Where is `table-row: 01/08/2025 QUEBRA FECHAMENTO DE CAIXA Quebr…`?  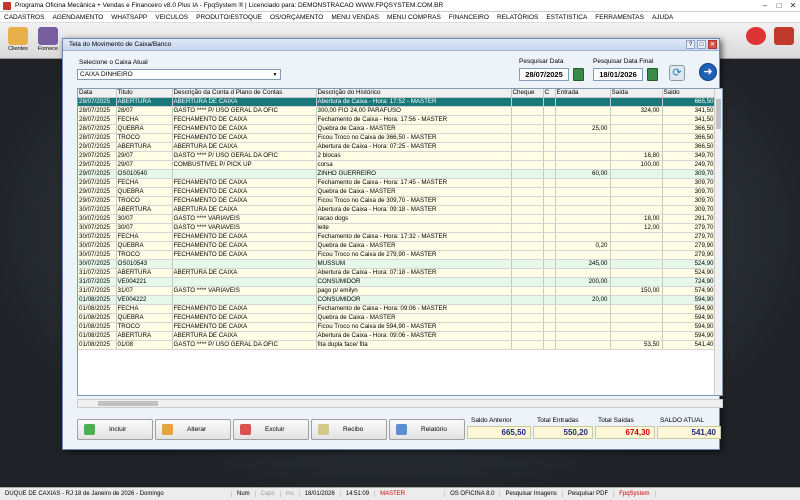
table-row: 01/08/2025 QUEBRA FECHAMENTO DE CAIXA Quebr… is located at coordinates (397, 318).